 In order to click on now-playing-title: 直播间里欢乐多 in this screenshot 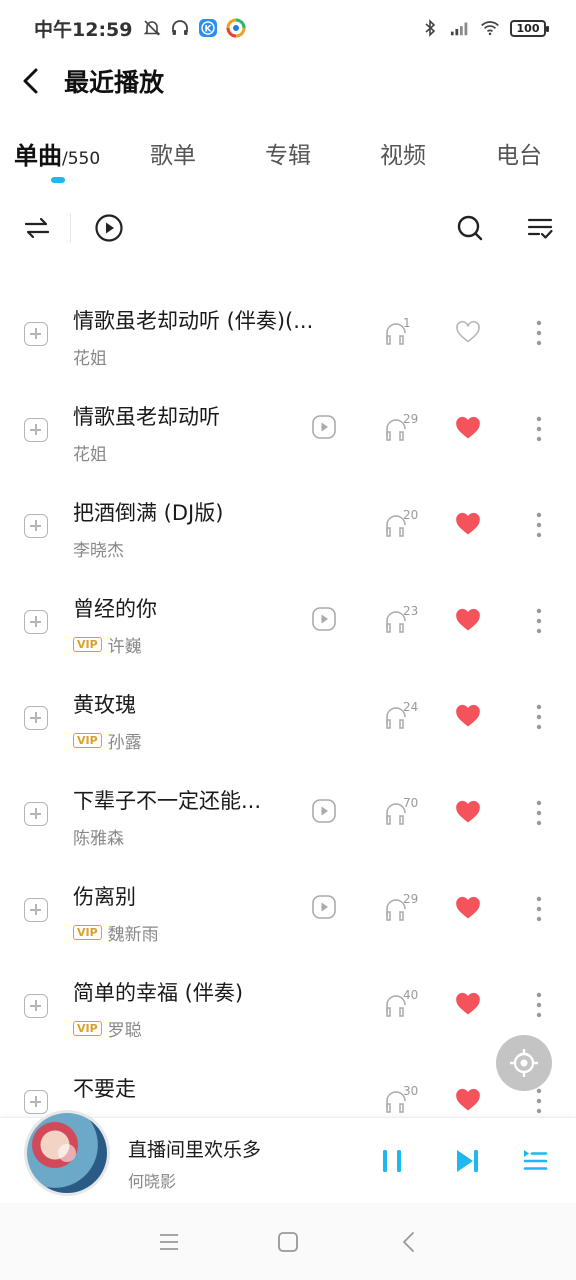, I will do `click(195, 1150)`.